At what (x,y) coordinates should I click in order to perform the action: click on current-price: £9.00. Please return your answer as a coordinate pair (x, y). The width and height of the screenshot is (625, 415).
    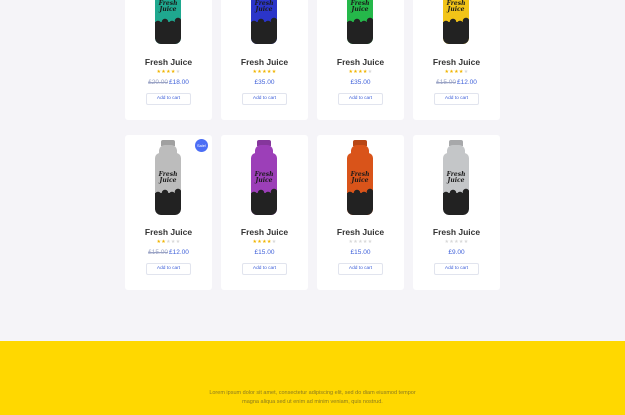
    Looking at the image, I should click on (456, 252).